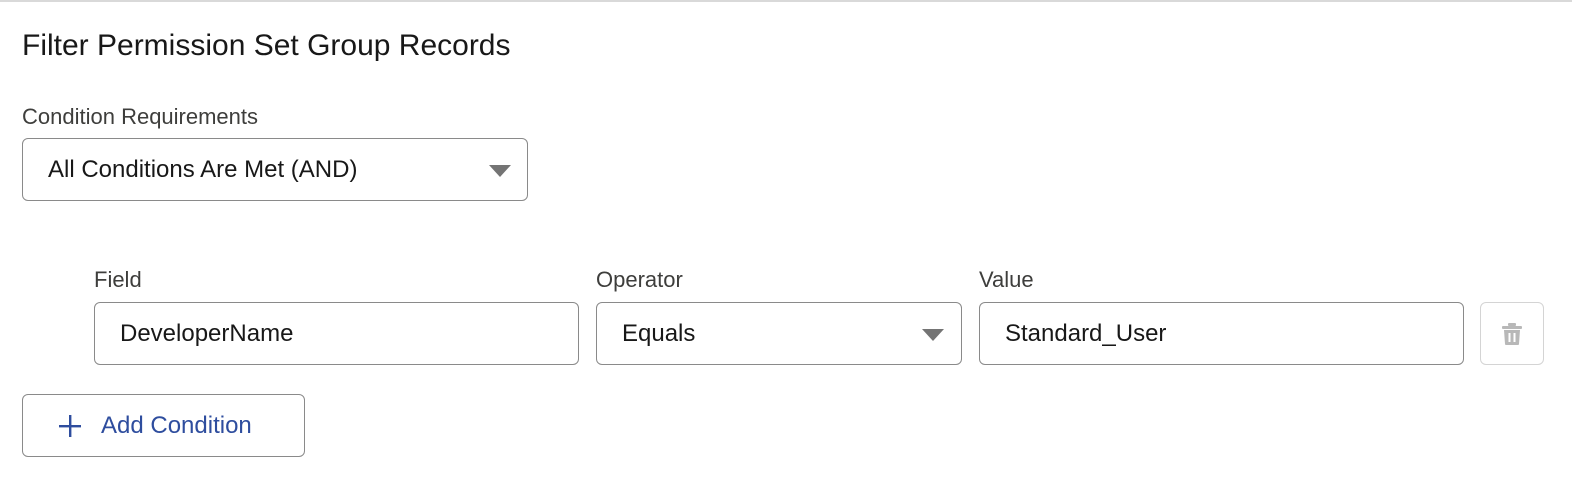 The width and height of the screenshot is (1572, 482). I want to click on add-condition-button: Add Condition, so click(163, 425).